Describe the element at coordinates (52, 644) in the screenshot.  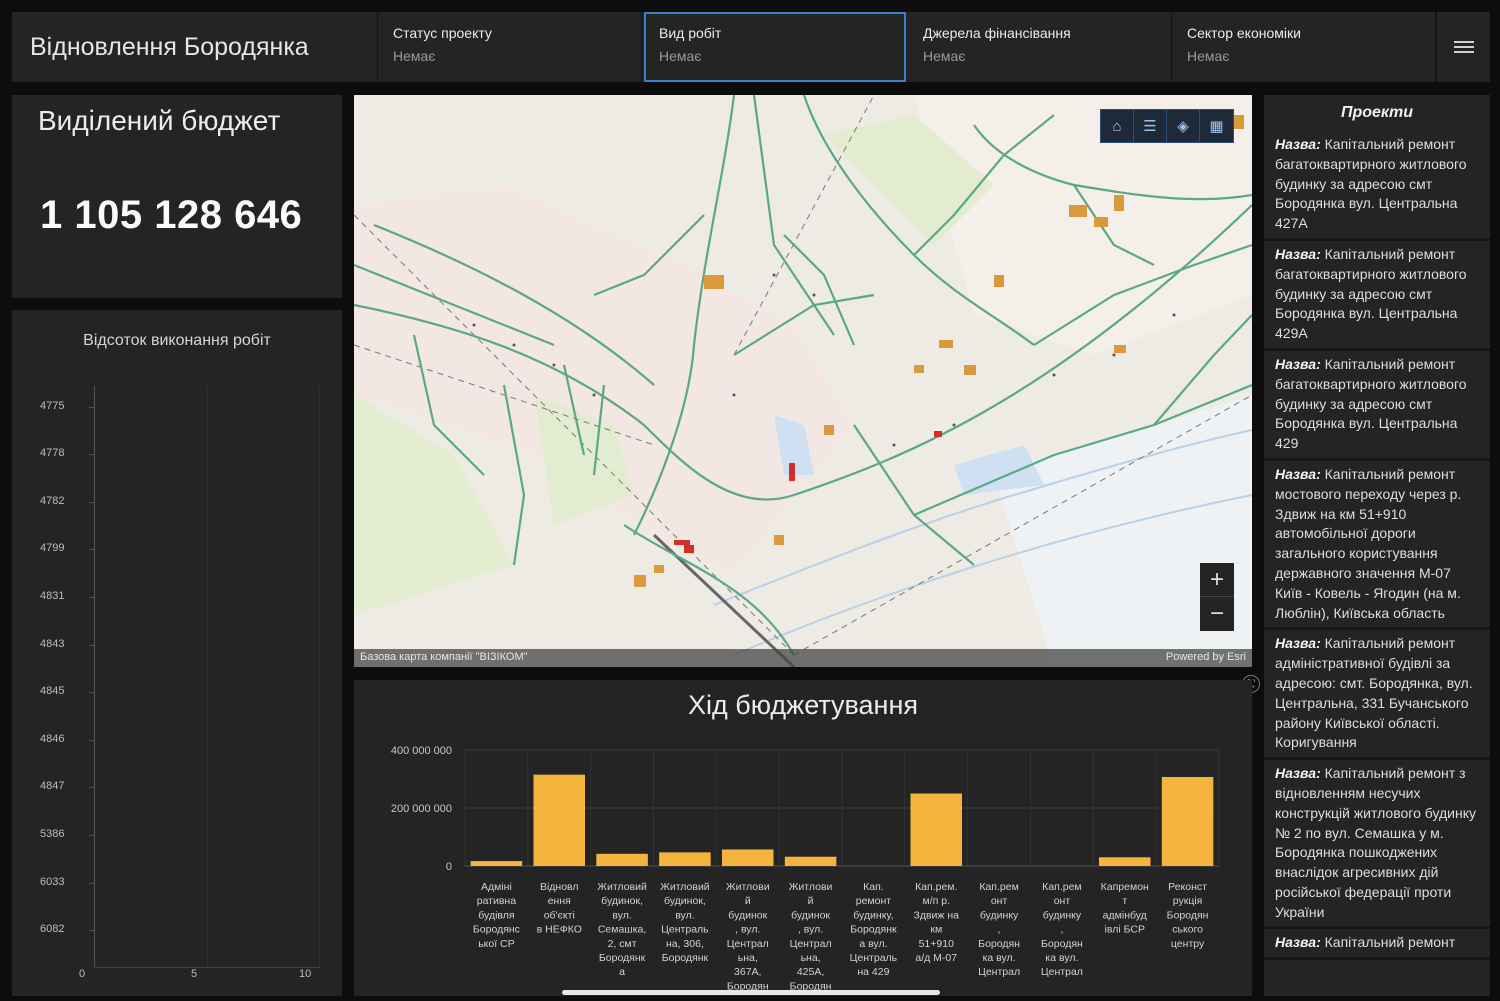
I see `y-tick-label: 4843` at that location.